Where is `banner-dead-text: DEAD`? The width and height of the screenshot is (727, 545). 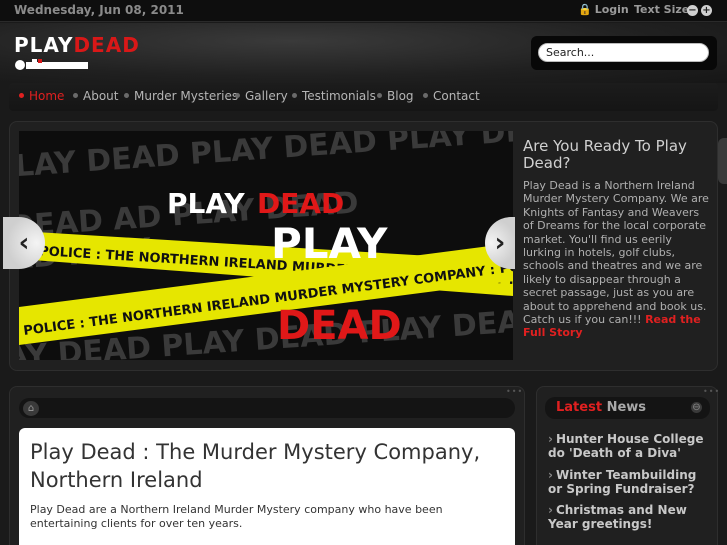 banner-dead-text: DEAD is located at coordinates (300, 203).